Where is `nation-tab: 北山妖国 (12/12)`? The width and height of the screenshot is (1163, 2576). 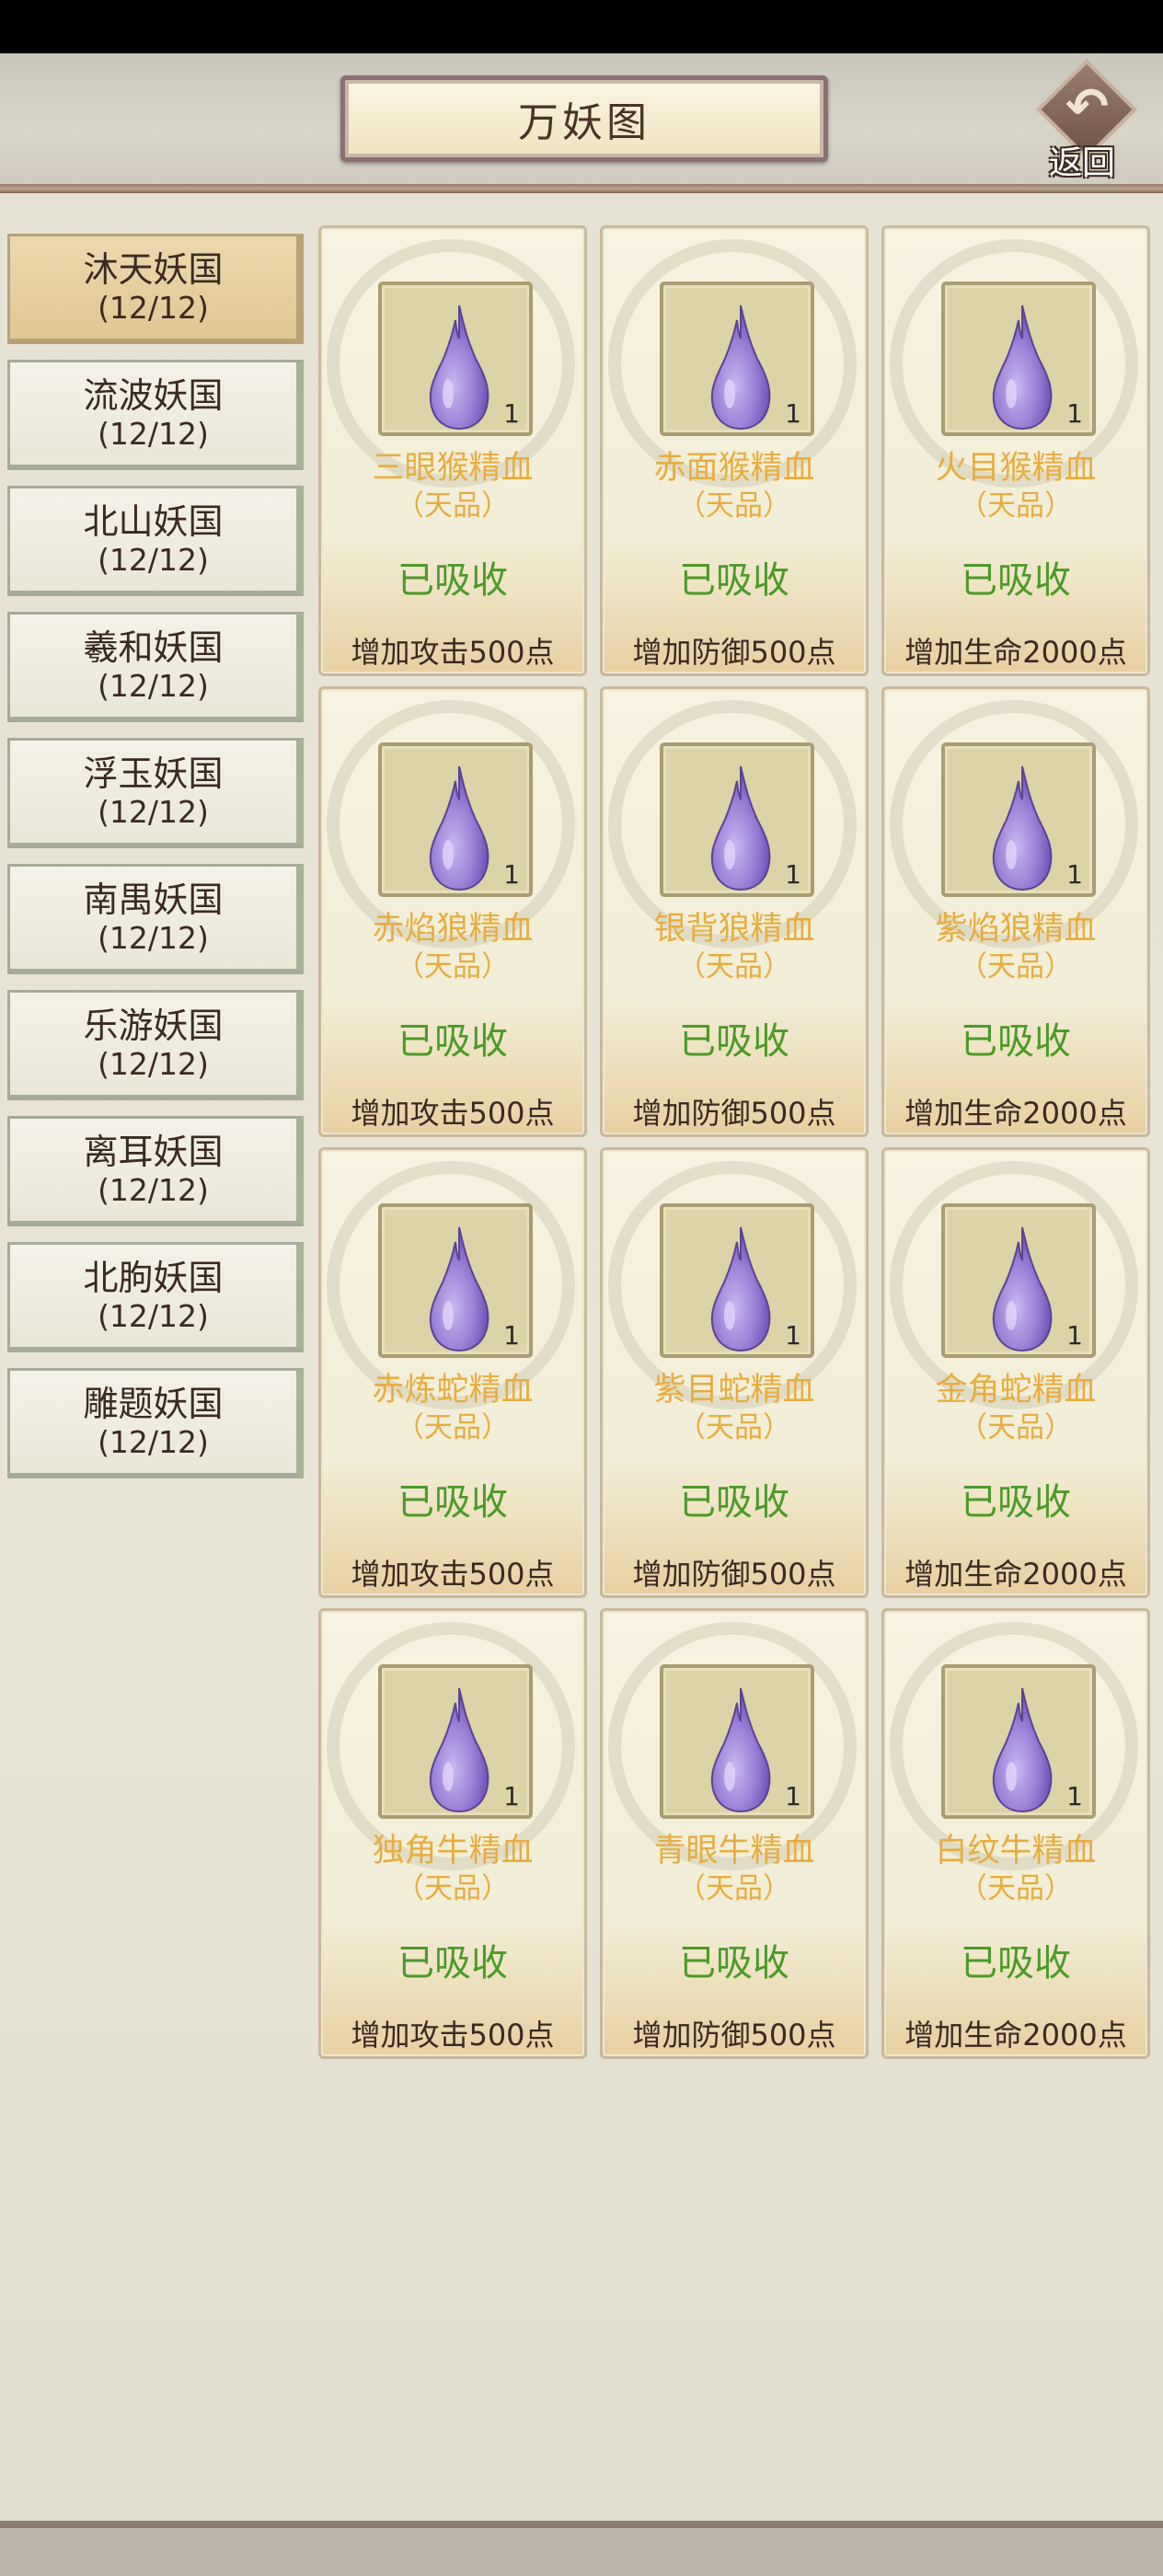 nation-tab: 北山妖国 (12/12) is located at coordinates (155, 541).